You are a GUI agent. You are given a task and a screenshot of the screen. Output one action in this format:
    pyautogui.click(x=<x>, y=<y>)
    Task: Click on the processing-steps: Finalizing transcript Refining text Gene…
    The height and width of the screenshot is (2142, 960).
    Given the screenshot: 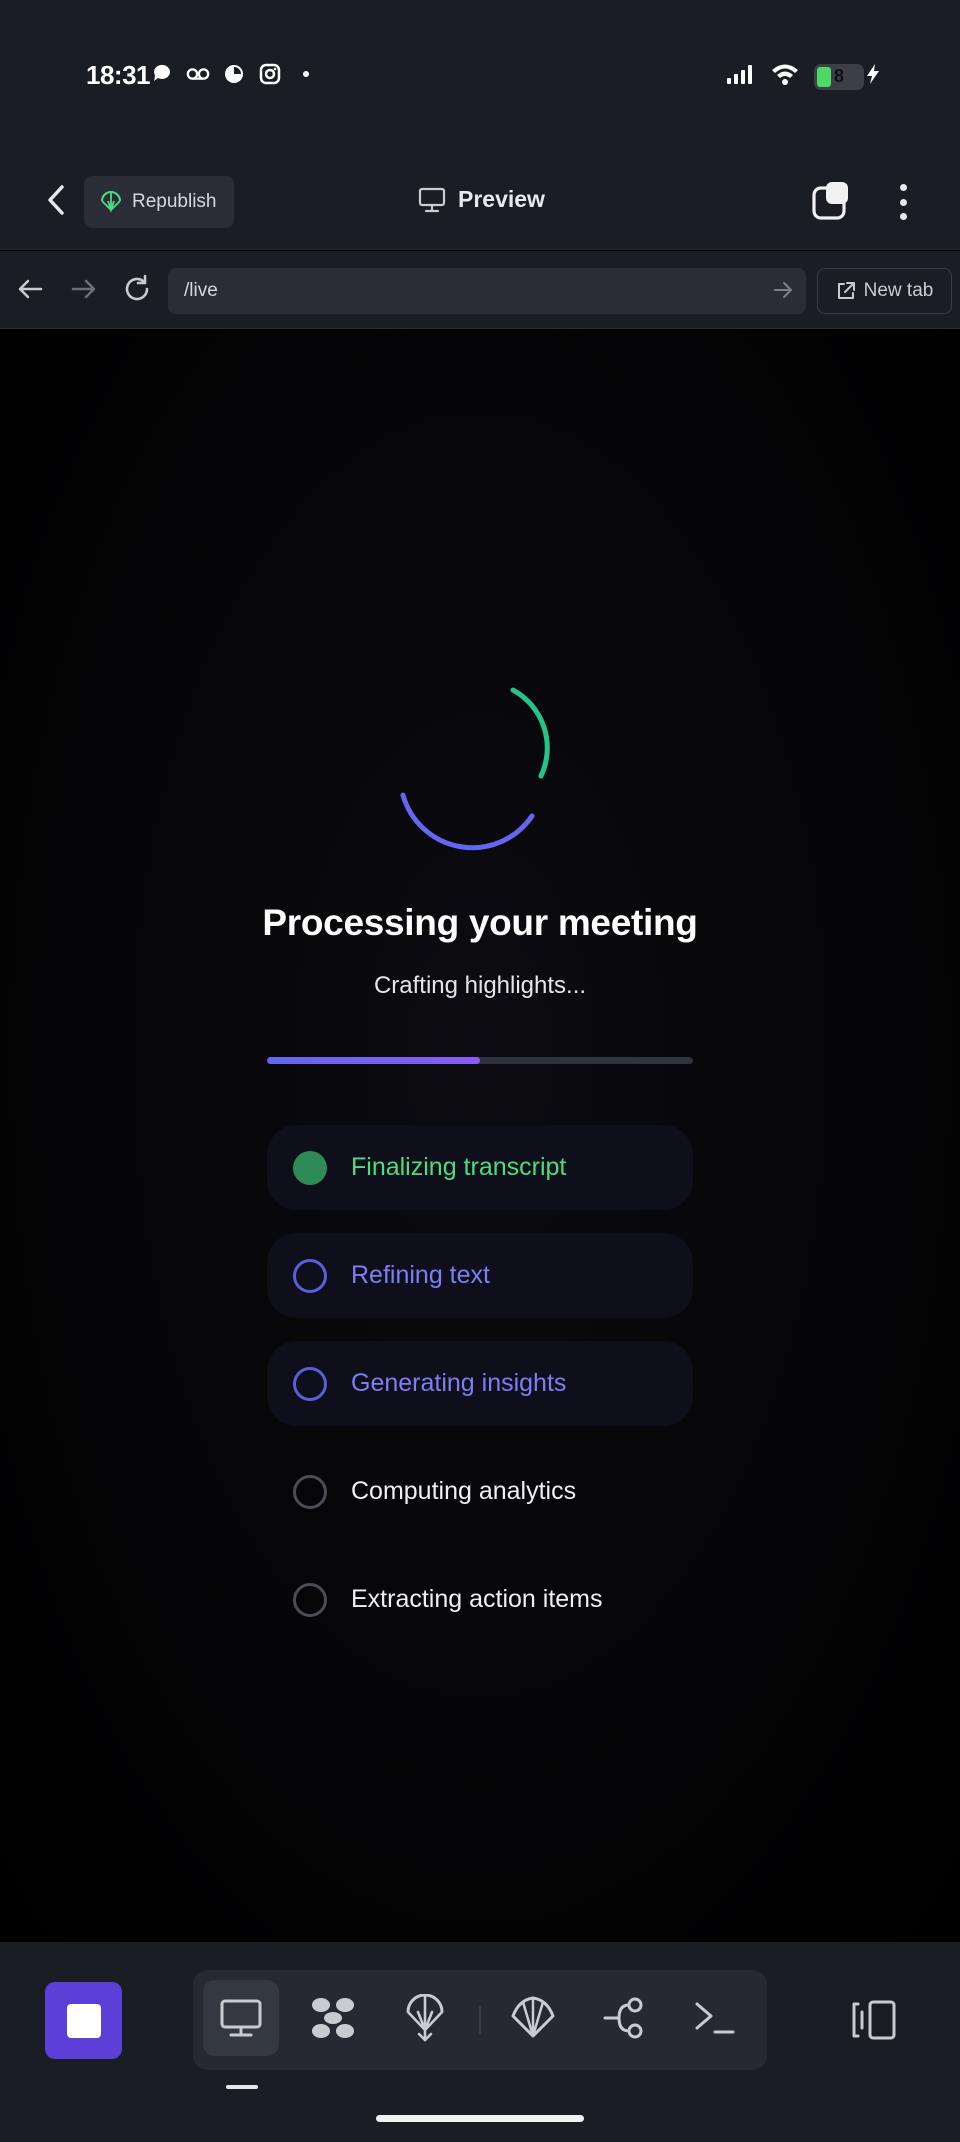 What is the action you would take?
    pyautogui.click(x=480, y=1395)
    